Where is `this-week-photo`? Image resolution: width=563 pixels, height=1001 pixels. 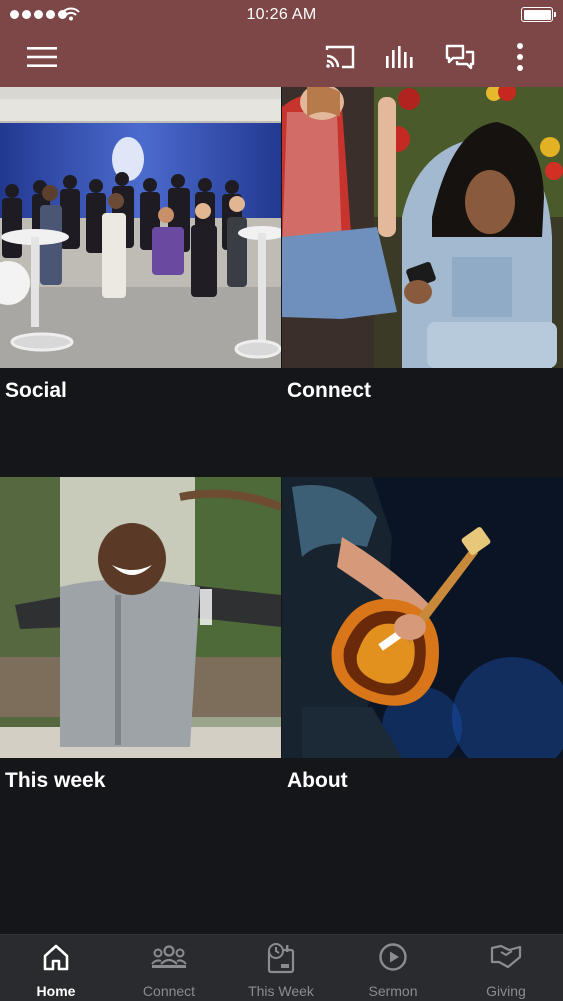 this-week-photo is located at coordinates (140, 617).